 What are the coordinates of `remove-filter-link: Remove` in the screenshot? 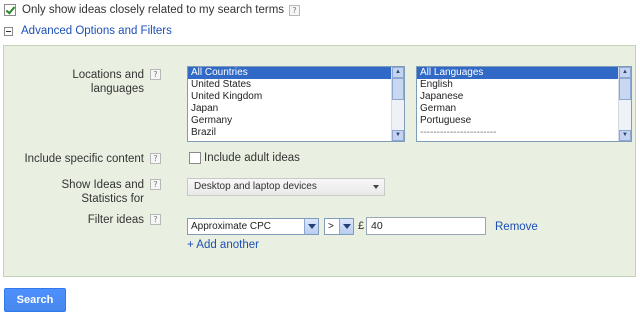 It's located at (516, 227).